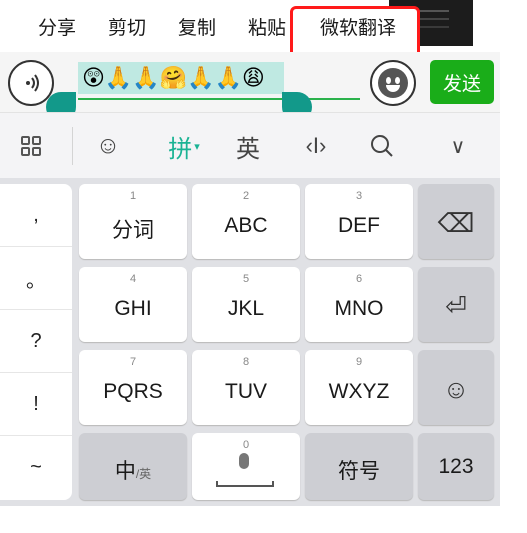 The width and height of the screenshot is (527, 533). Describe the element at coordinates (32, 83) in the screenshot. I see `voice-wave-icon` at that location.